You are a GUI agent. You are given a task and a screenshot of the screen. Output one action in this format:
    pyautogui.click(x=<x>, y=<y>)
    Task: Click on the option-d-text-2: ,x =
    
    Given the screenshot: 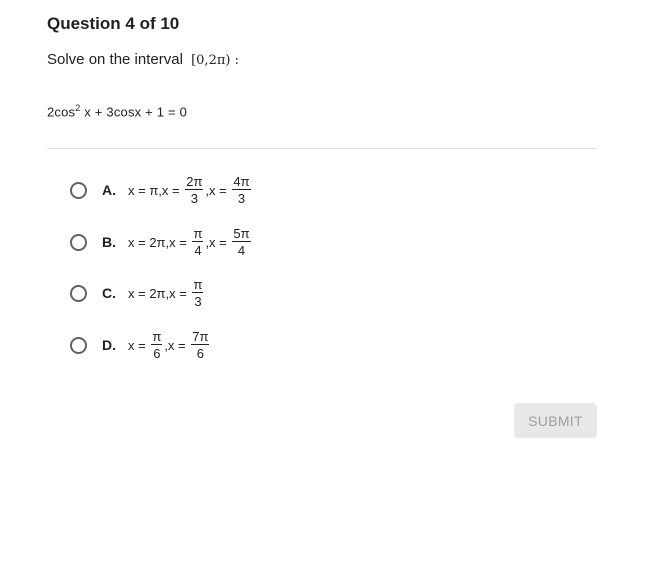 What is the action you would take?
    pyautogui.click(x=177, y=345)
    